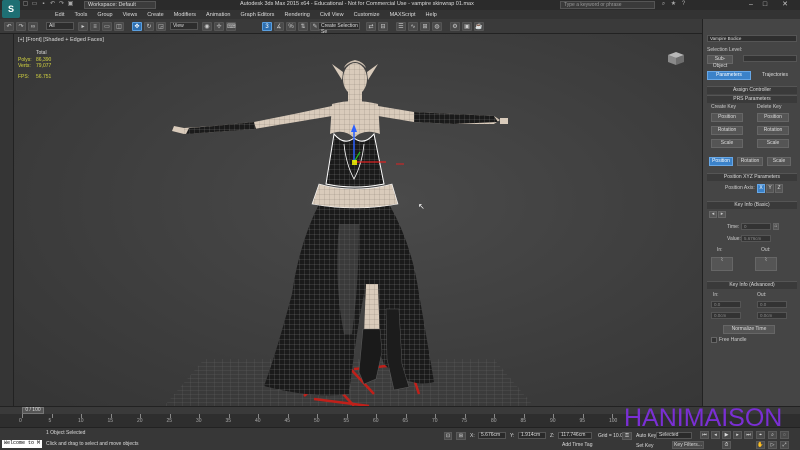 This screenshot has width=800, height=450. I want to click on menu-help: Help, so click(431, 15).